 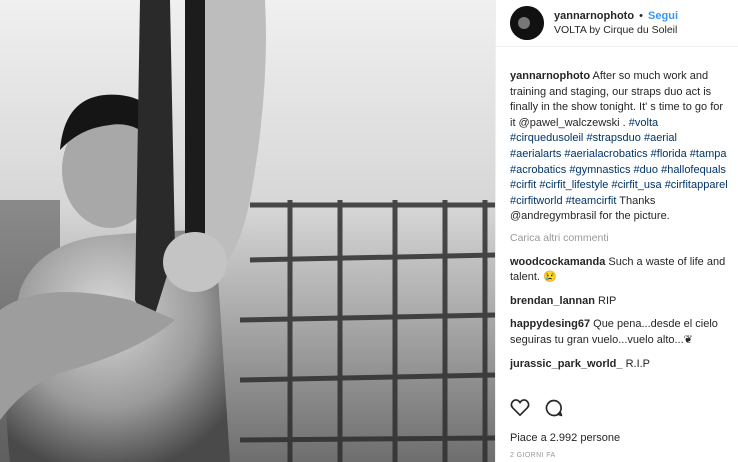 What do you see at coordinates (554, 410) in the screenshot?
I see `comment-icon` at bounding box center [554, 410].